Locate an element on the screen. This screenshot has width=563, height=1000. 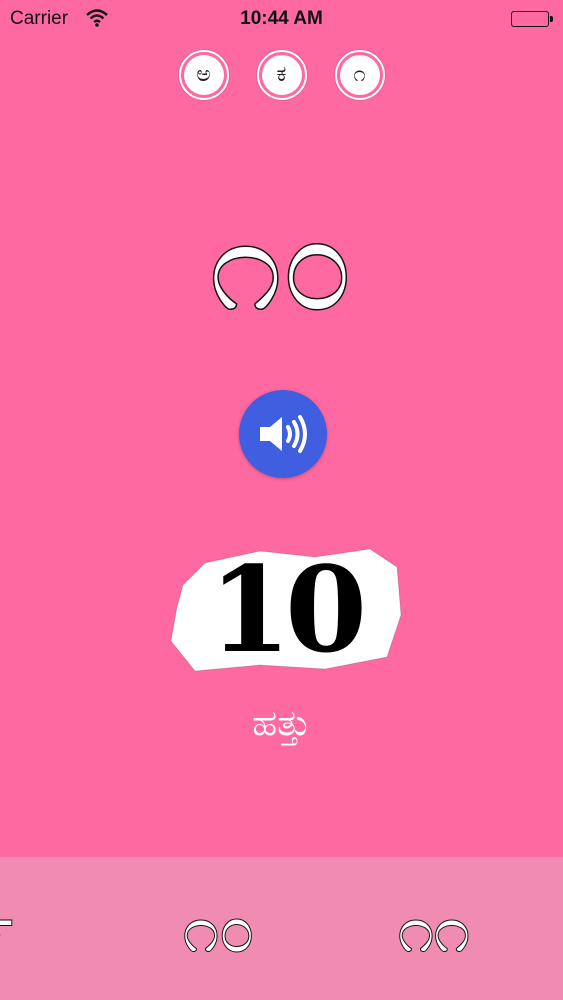
kannada-numeral: ೧೦ is located at coordinates (281, 265).